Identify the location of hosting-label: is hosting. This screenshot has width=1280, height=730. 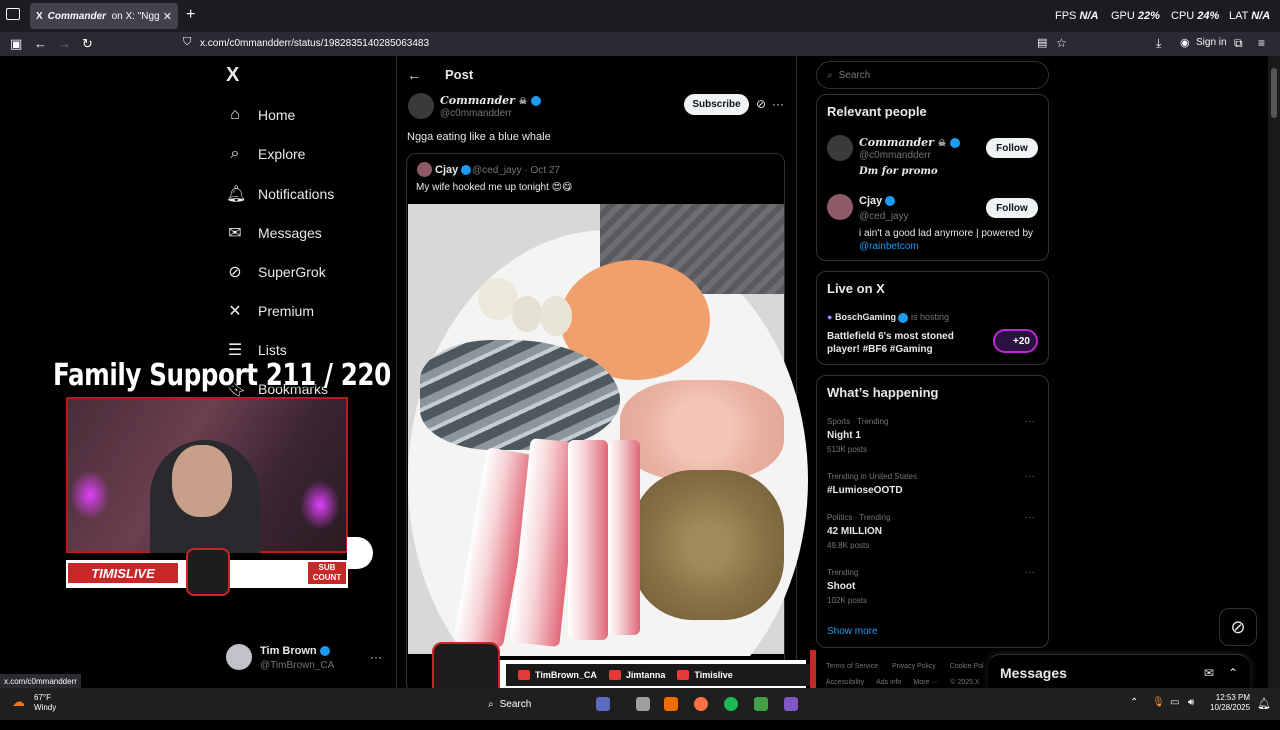
(930, 317).